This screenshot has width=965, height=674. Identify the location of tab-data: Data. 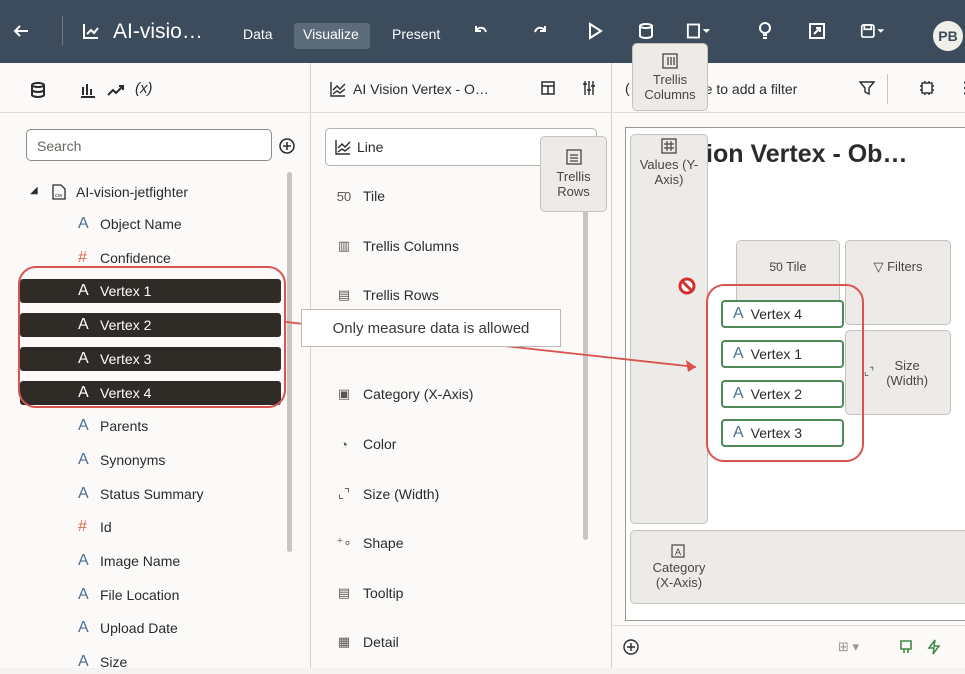
(258, 34).